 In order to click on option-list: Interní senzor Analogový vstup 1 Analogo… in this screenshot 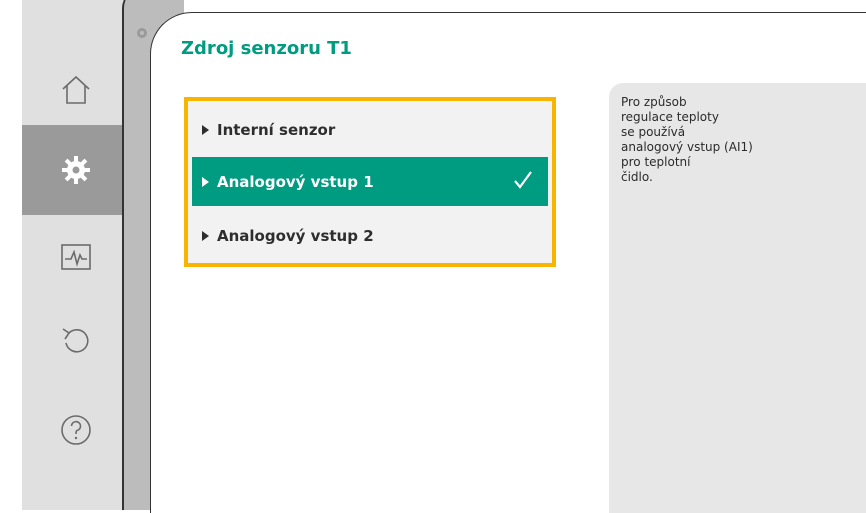, I will do `click(370, 182)`.